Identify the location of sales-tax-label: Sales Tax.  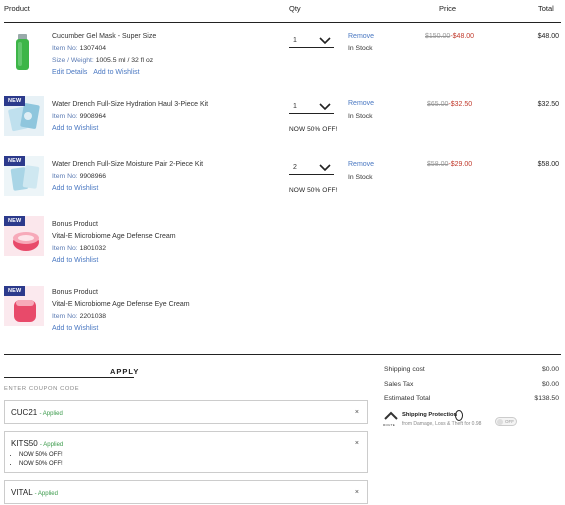
(399, 384).